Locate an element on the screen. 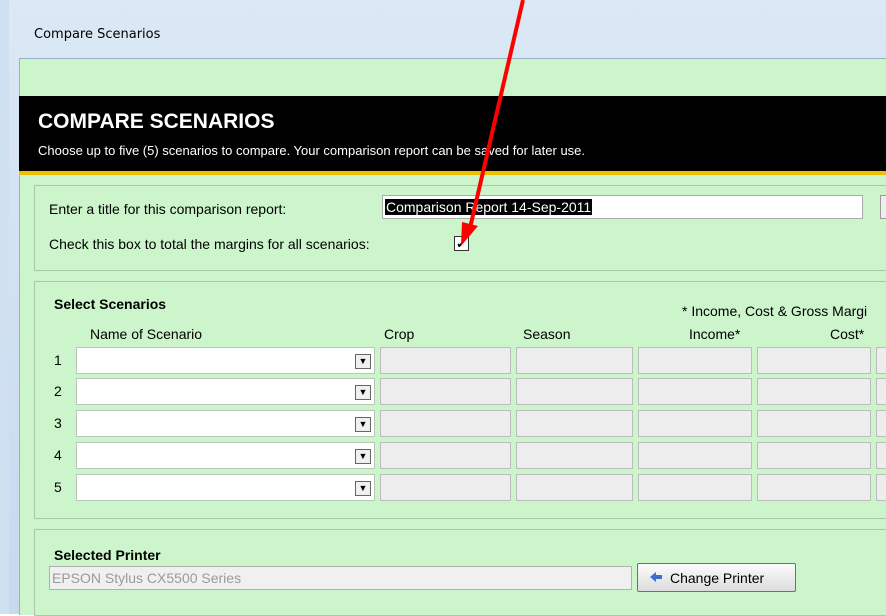 Image resolution: width=886 pixels, height=616 pixels. scenario-row-number: 1 is located at coordinates (58, 360).